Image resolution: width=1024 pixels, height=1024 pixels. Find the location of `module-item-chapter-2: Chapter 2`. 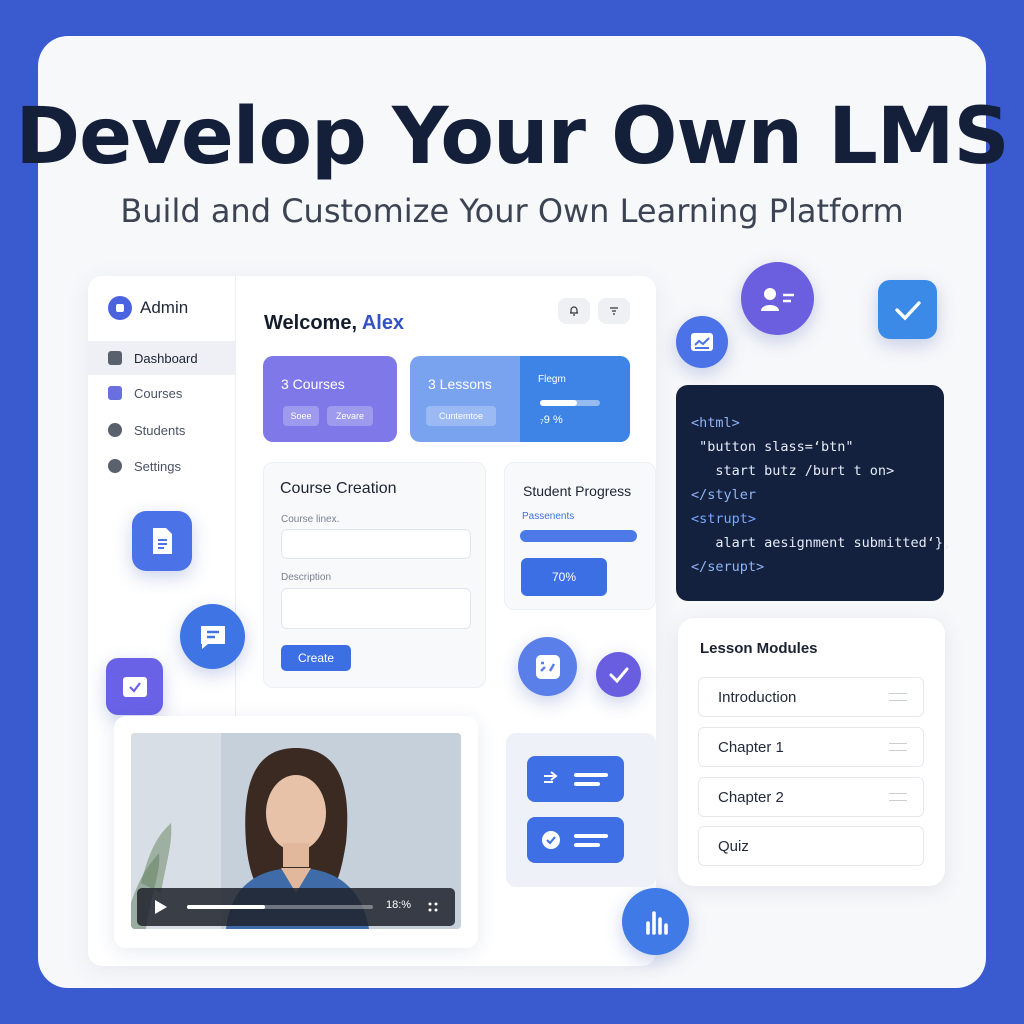

module-item-chapter-2: Chapter 2 is located at coordinates (811, 797).